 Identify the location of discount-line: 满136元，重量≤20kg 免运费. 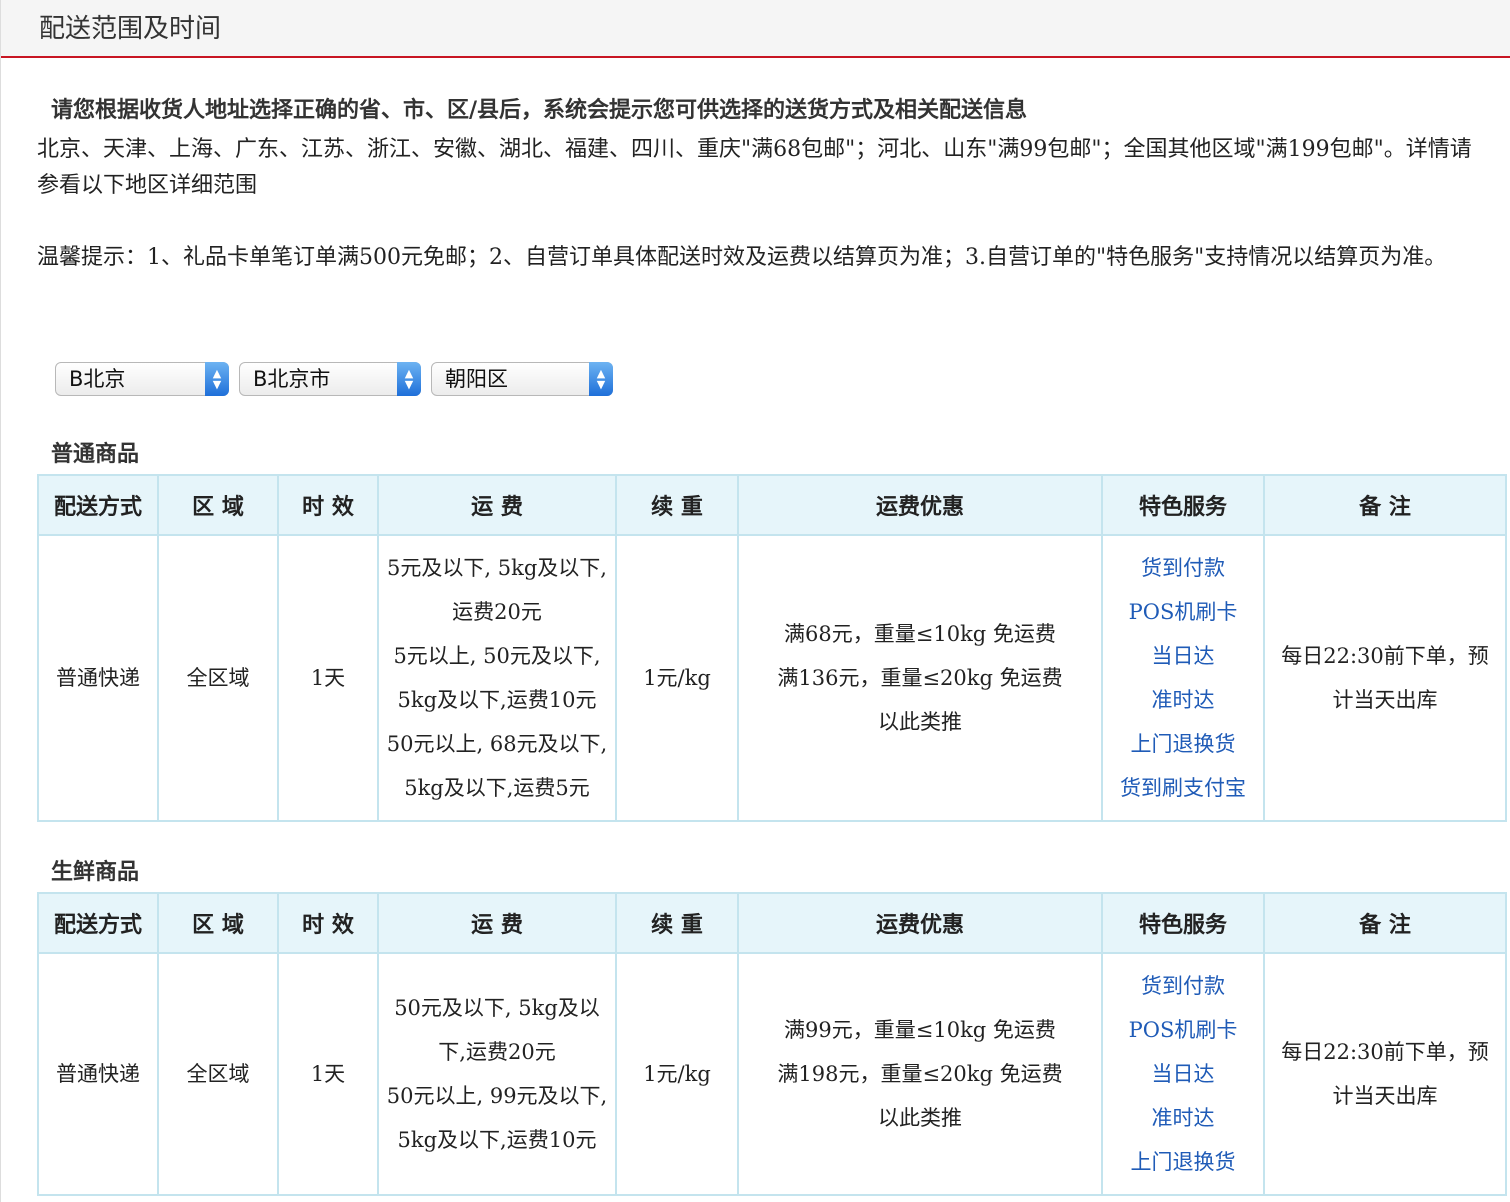
(920, 678).